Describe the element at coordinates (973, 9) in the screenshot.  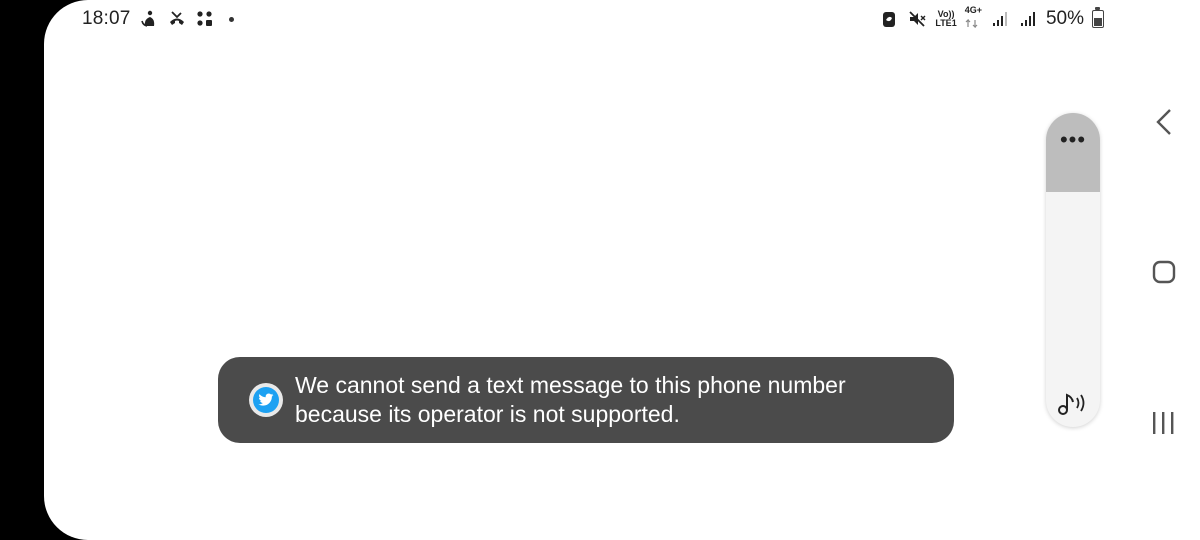
I see `network-type-label: 4G+` at that location.